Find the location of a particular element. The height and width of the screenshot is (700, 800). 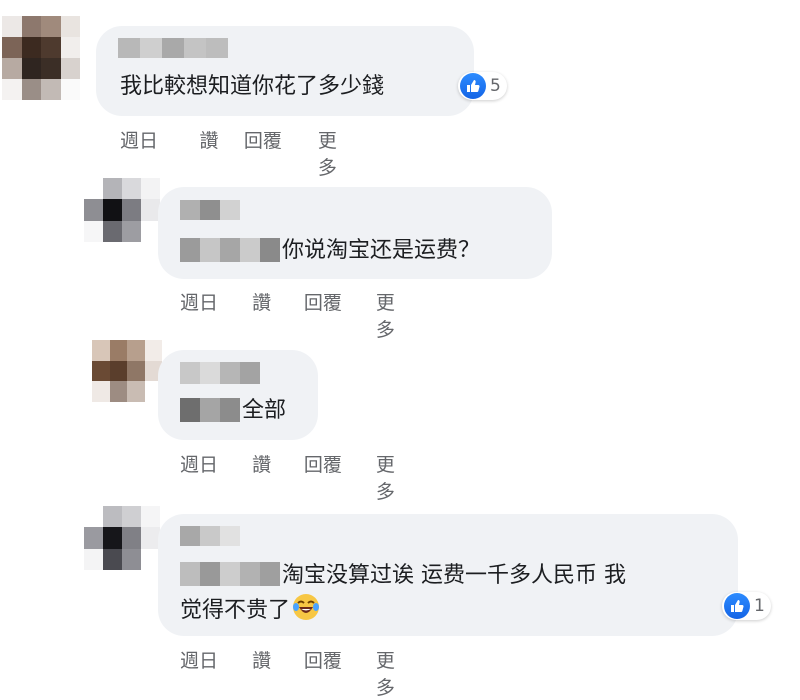

reaction-summary: 5 is located at coordinates (482, 86).